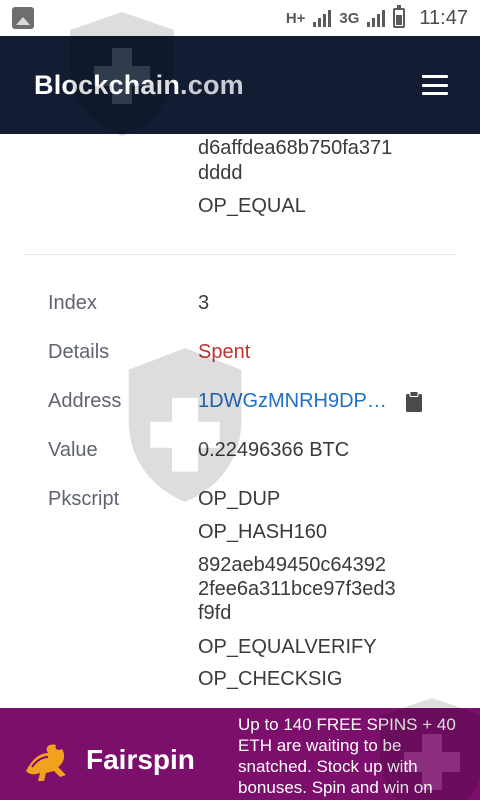 The image size is (480, 800). I want to click on app-header: Blockchain.com, so click(240, 85).